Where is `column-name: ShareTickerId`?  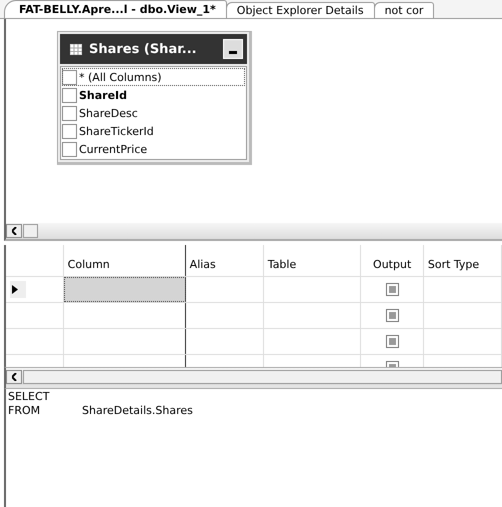
column-name: ShareTickerId is located at coordinates (116, 131).